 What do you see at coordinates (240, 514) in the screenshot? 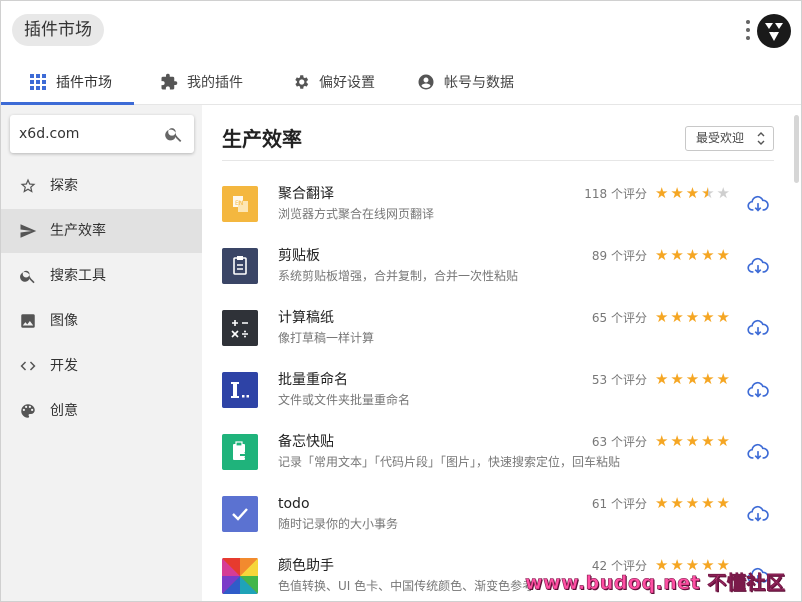
I see `check-icon` at bounding box center [240, 514].